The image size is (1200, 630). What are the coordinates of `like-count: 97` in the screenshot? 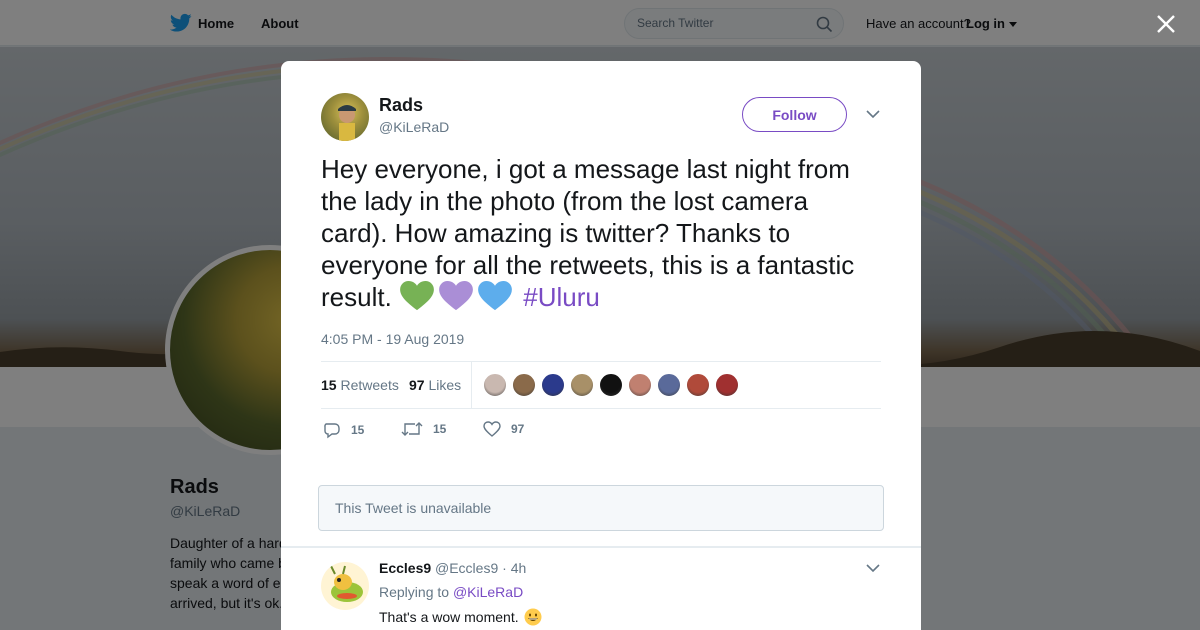 It's located at (518, 429).